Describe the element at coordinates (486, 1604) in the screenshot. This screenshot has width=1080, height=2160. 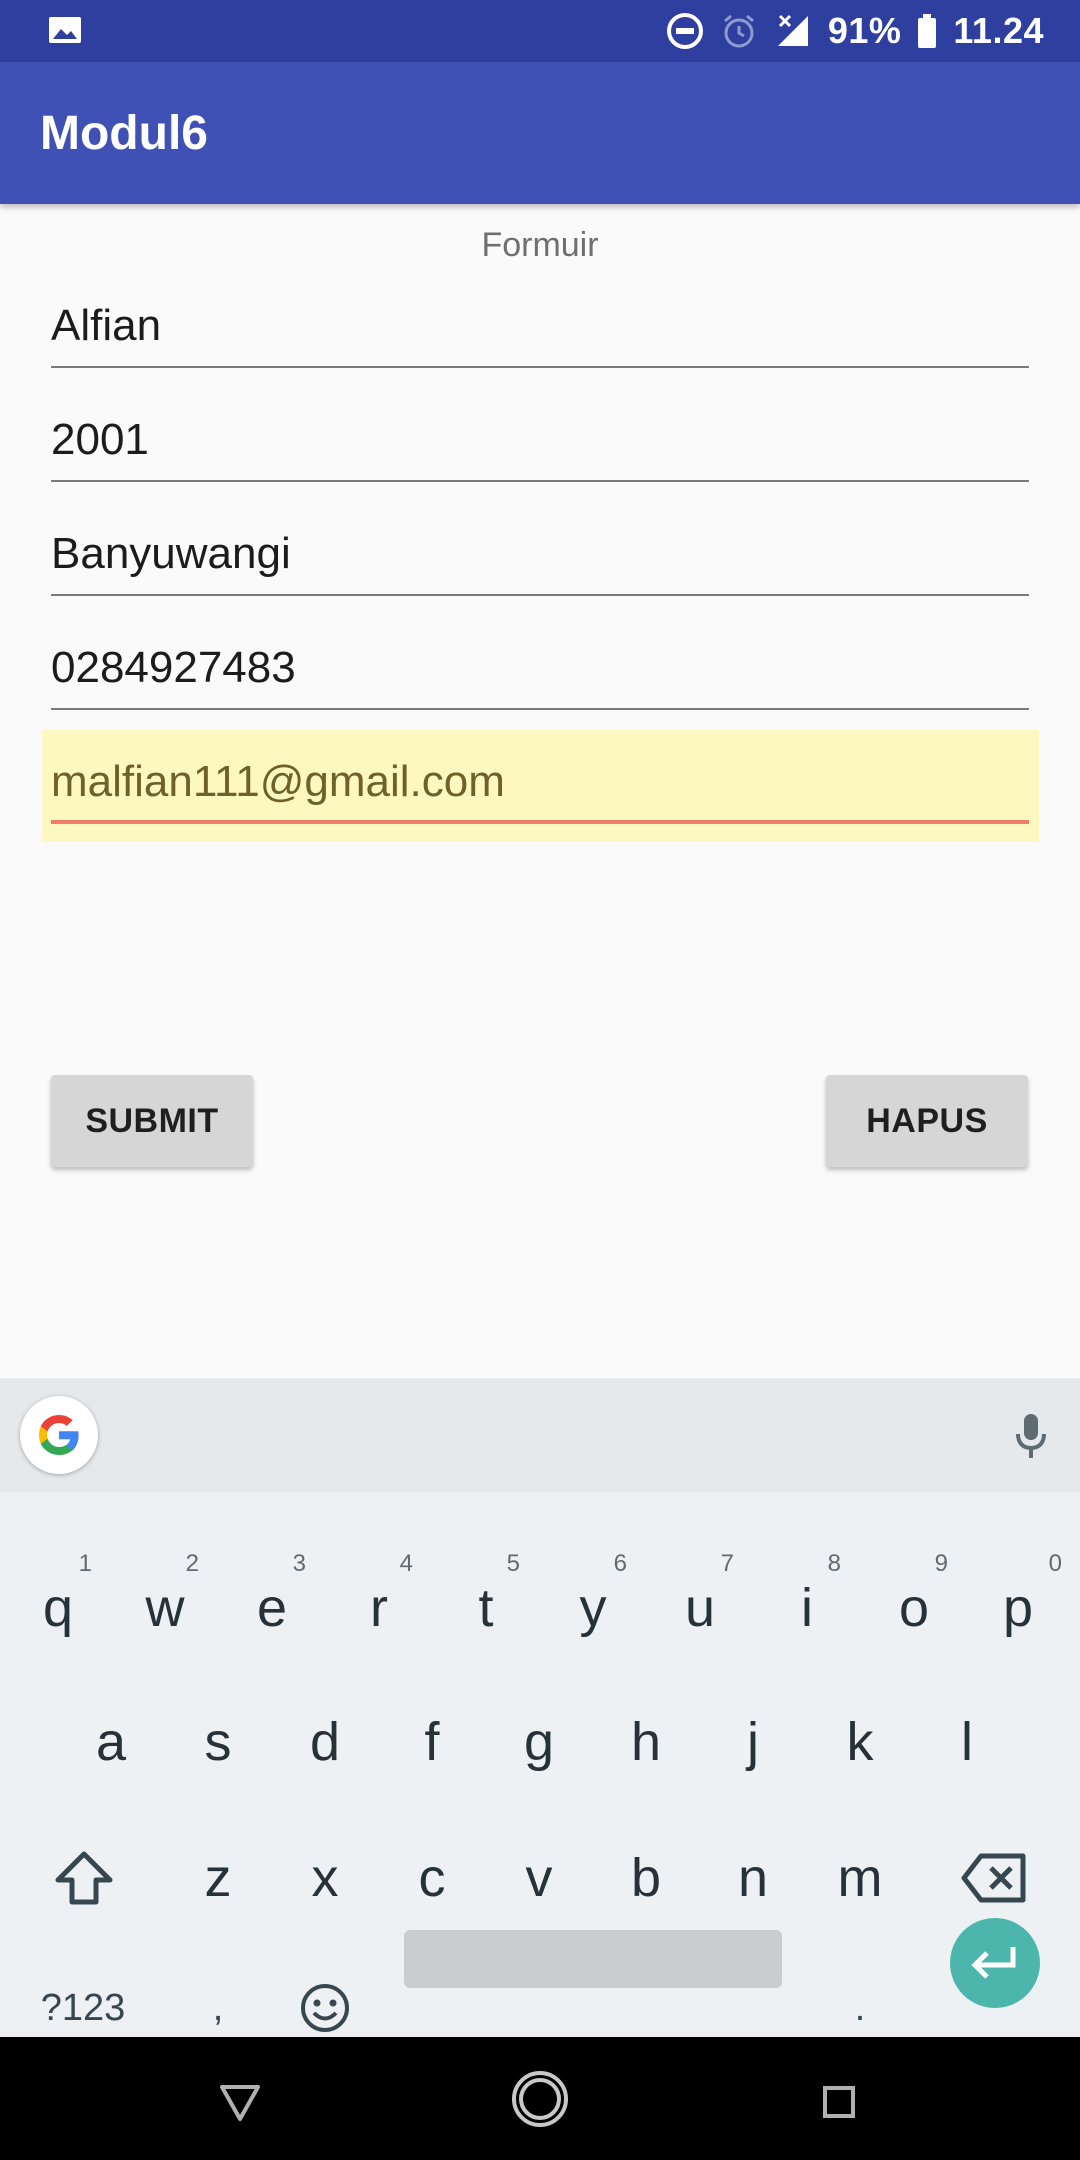
I see `key-t: t5` at that location.